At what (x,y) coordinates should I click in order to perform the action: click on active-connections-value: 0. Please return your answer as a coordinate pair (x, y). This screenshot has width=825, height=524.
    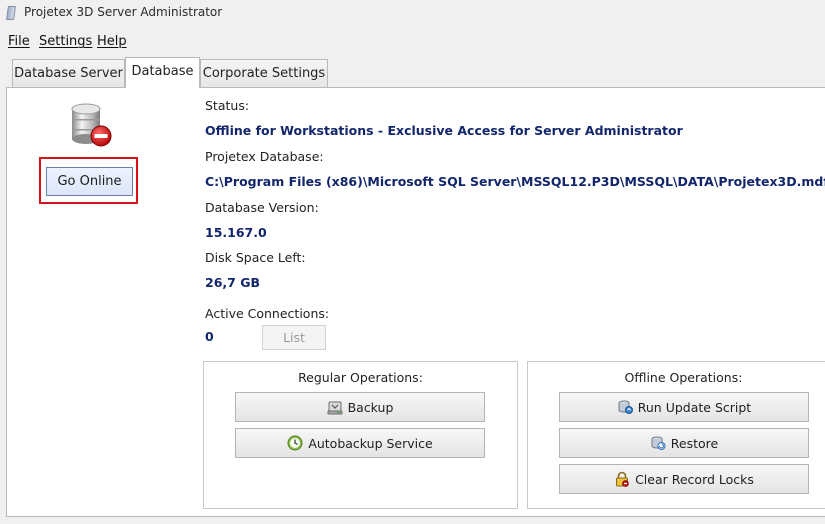
    Looking at the image, I should click on (209, 336).